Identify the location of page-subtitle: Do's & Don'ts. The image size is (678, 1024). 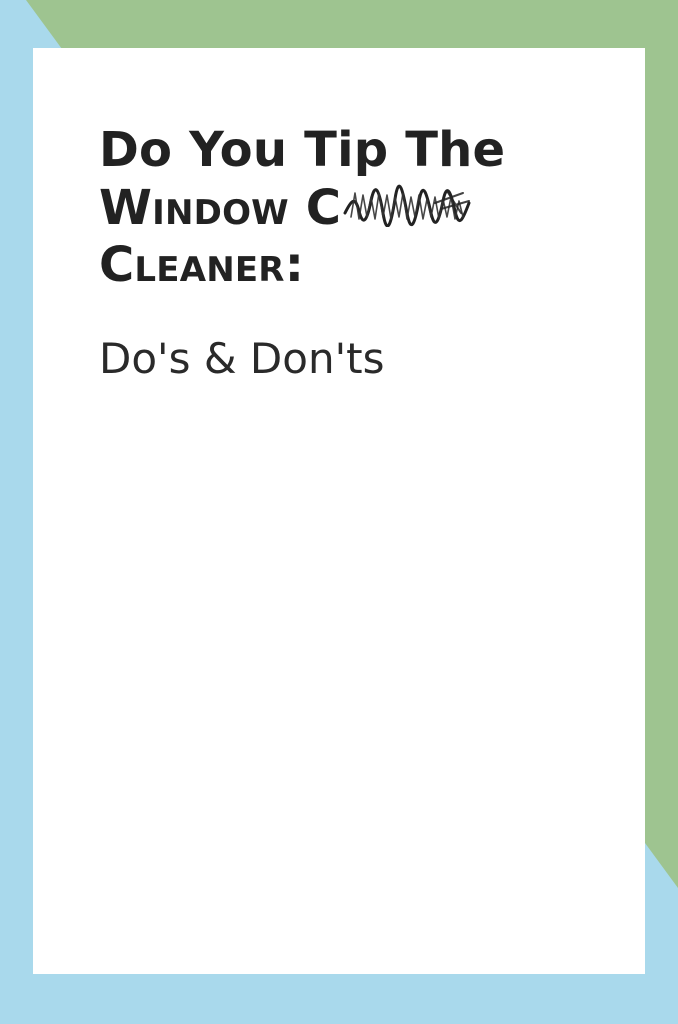
(242, 358).